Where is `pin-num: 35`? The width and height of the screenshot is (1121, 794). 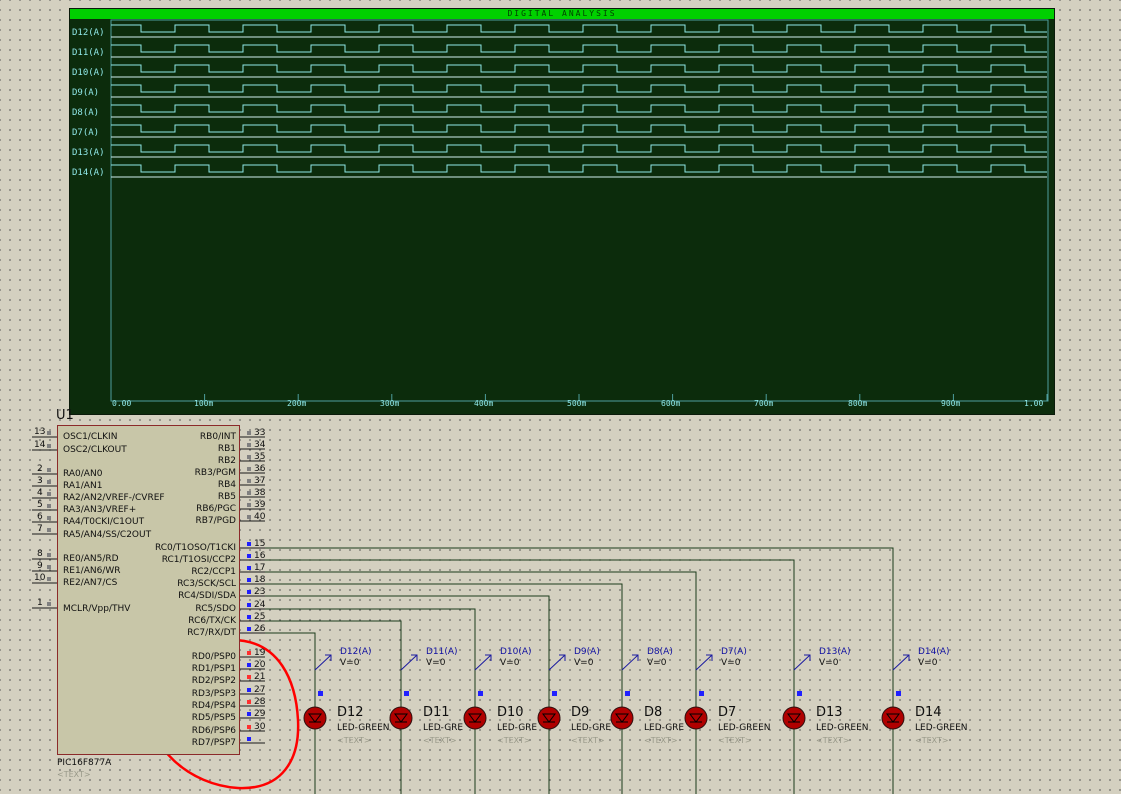
pin-num: 35 is located at coordinates (260, 457).